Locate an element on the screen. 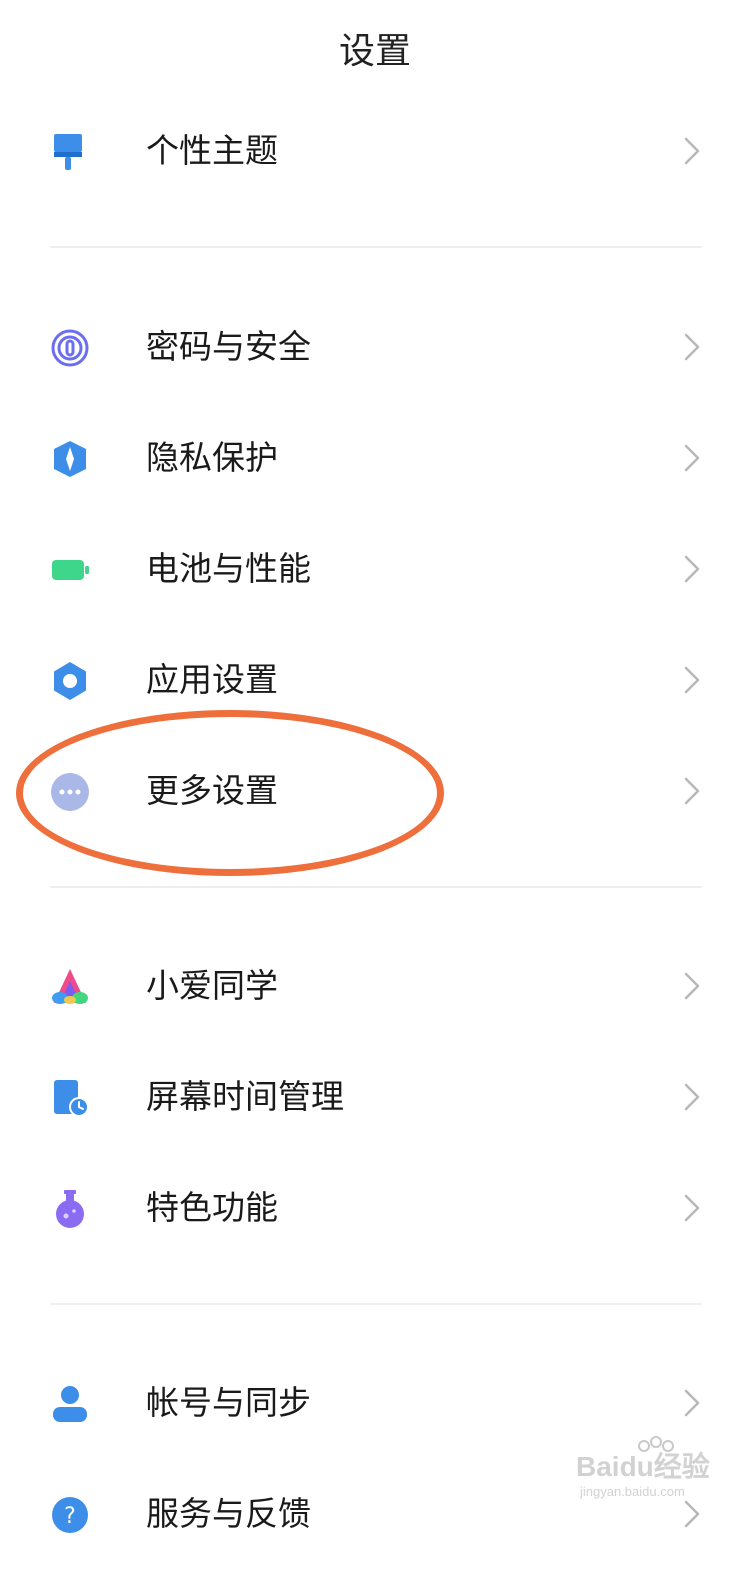  settings-item-privacy: 隐私保护 is located at coordinates (375, 458).